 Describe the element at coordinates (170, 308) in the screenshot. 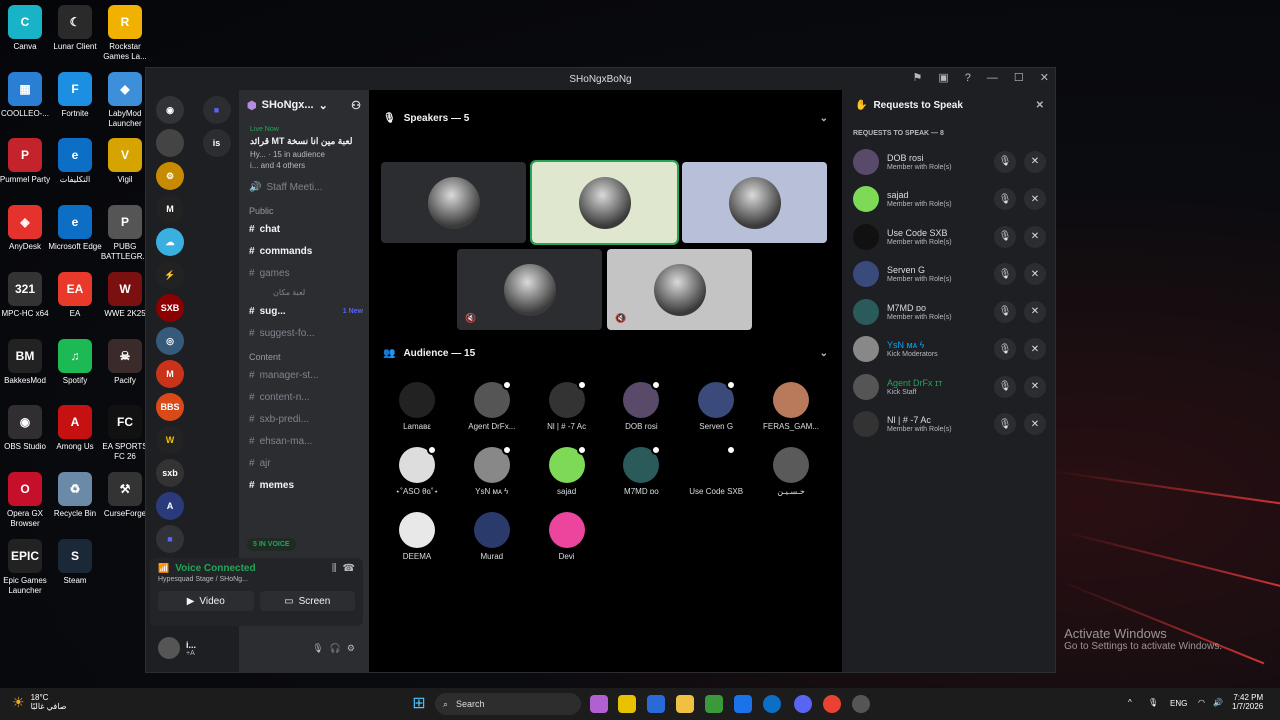

I see `server-icon: SXB` at that location.